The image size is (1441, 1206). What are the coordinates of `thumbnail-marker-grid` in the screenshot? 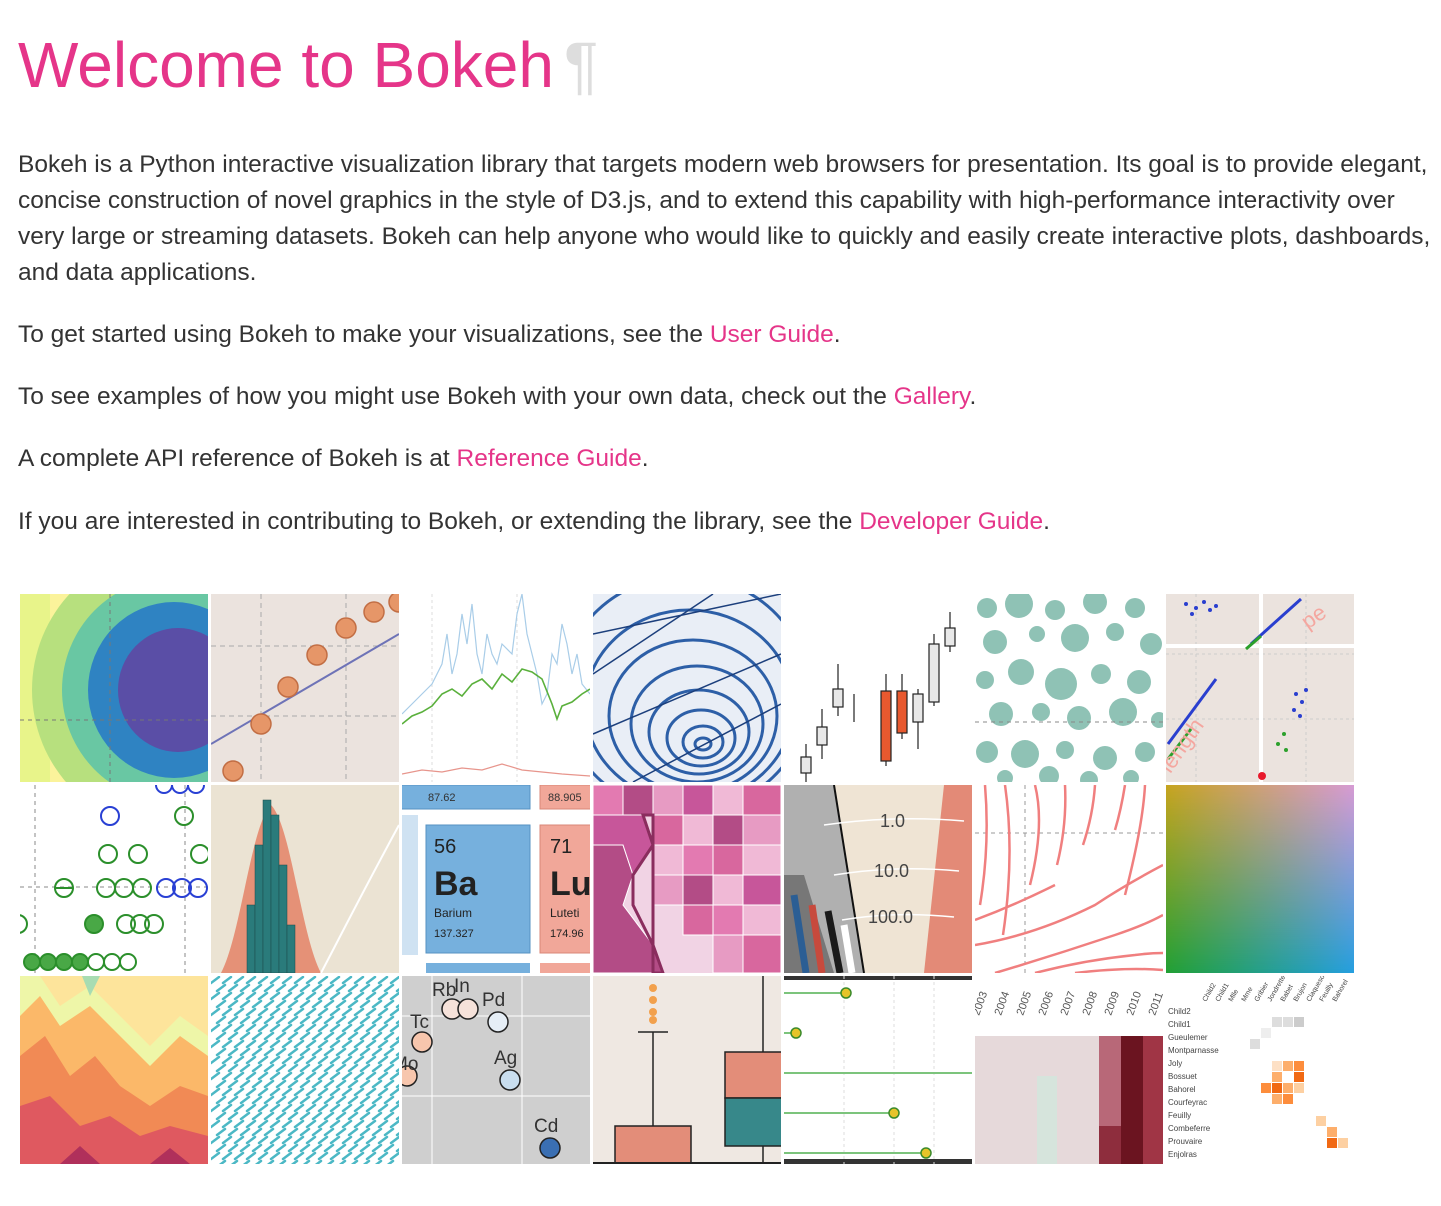 It's located at (114, 879).